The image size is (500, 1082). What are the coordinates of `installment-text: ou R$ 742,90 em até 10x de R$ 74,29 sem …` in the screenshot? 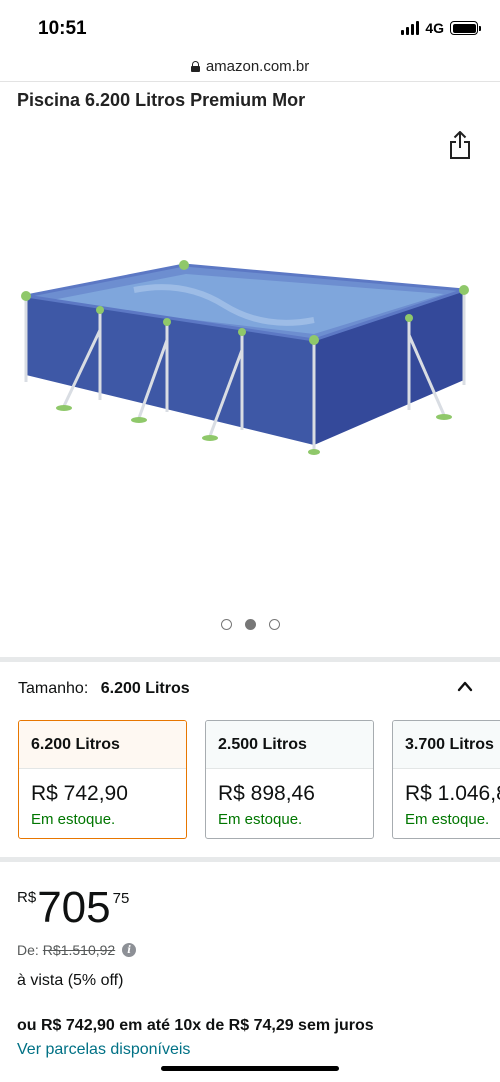 It's located at (195, 1025).